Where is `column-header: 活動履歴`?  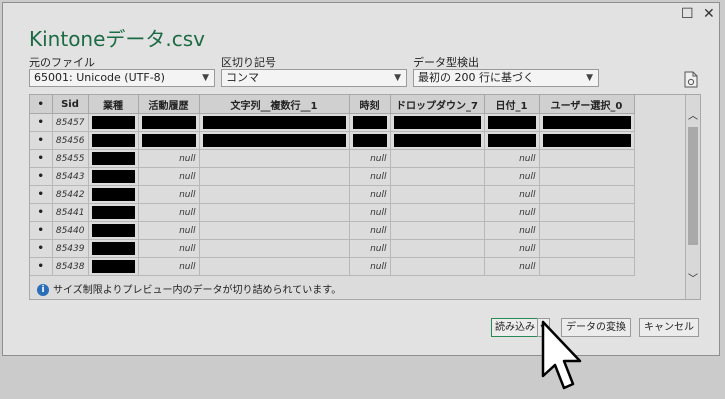 column-header: 活動履歴 is located at coordinates (169, 104).